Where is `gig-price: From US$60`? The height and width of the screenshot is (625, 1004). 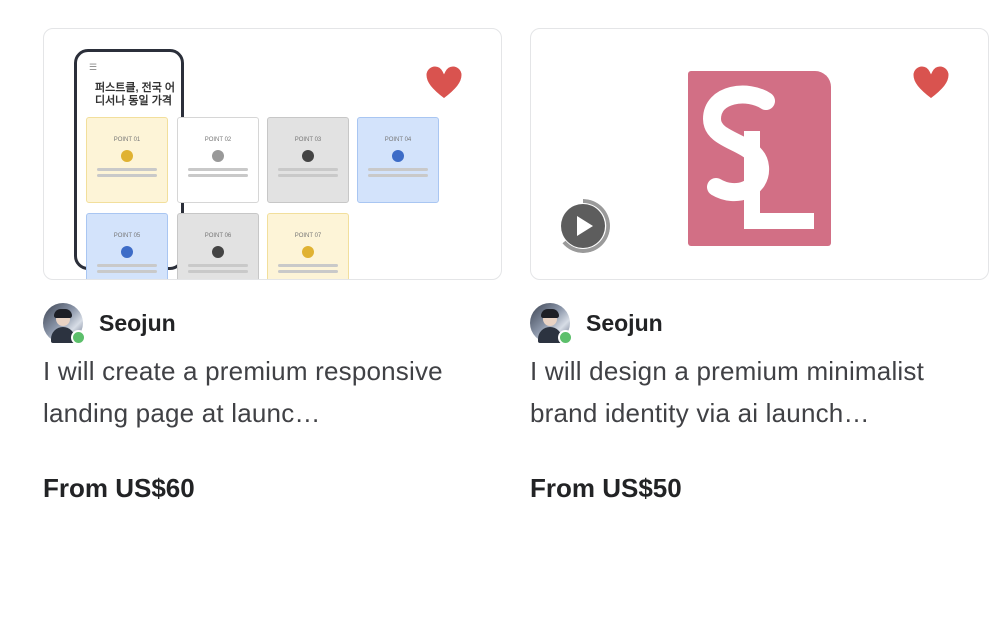 gig-price: From US$60 is located at coordinates (119, 488).